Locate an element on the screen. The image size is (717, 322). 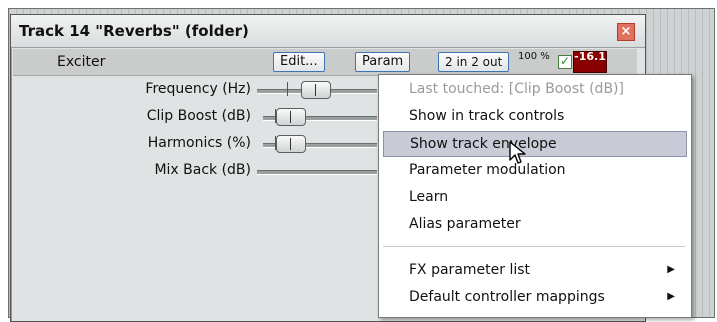
menu-item-learn: Learn is located at coordinates (534, 197).